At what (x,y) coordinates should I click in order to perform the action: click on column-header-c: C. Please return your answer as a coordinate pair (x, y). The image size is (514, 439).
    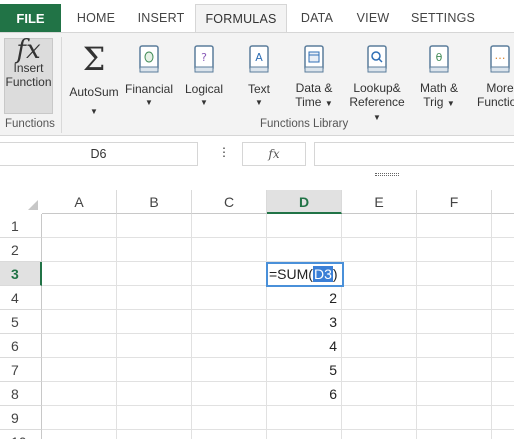
    Looking at the image, I should click on (229, 202).